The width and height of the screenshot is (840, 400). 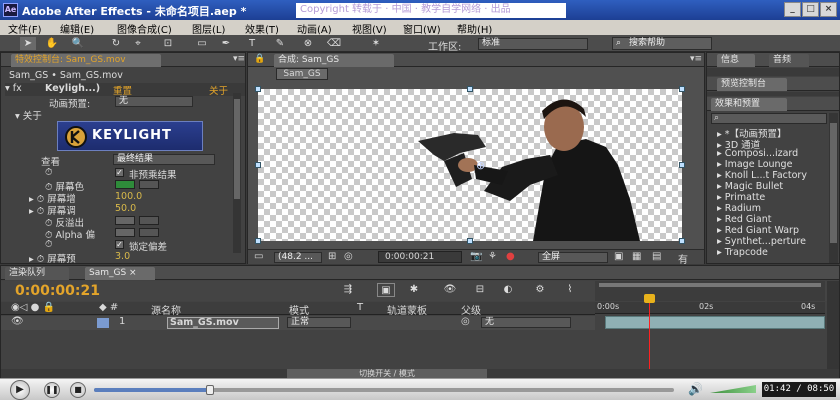 What do you see at coordinates (28, 43) in the screenshot?
I see `selection-tool-icon: ➤` at bounding box center [28, 43].